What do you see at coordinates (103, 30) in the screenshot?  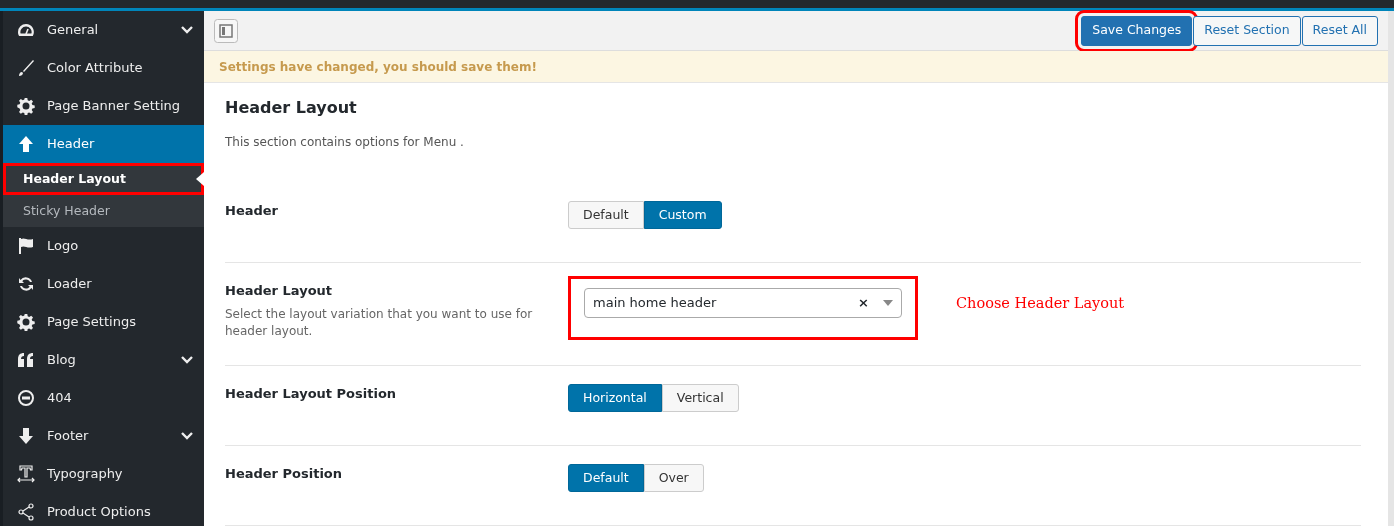 I see `sidebar-item: General` at bounding box center [103, 30].